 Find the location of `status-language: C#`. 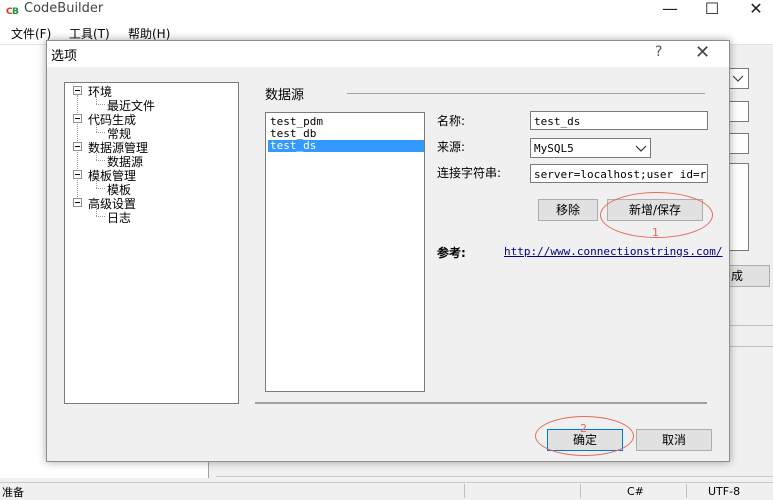

status-language: C# is located at coordinates (635, 491).